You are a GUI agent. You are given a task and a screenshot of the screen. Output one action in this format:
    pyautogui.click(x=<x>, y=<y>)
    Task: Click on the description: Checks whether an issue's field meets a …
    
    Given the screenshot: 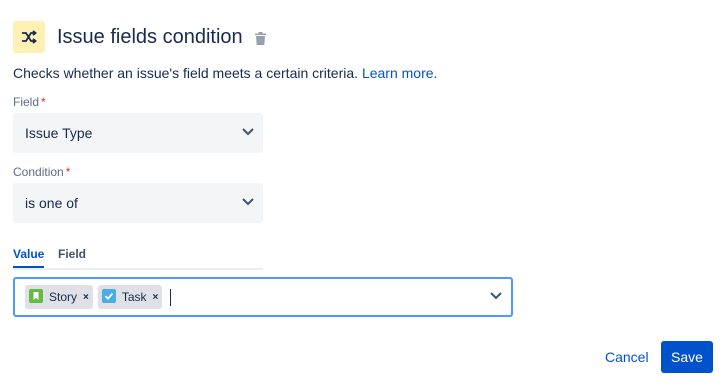 What is the action you would take?
    pyautogui.click(x=225, y=73)
    